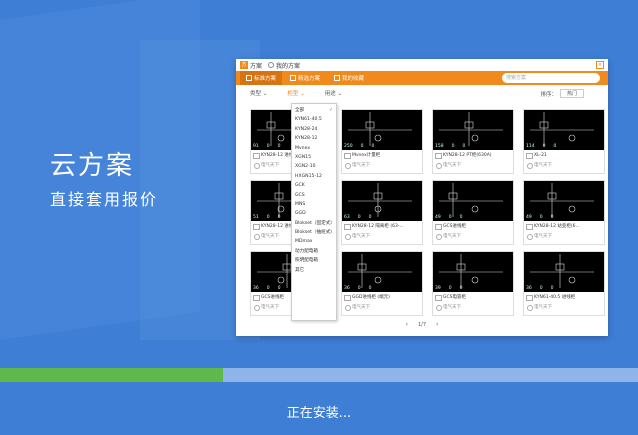  I want to click on close-icon: ×, so click(600, 65).